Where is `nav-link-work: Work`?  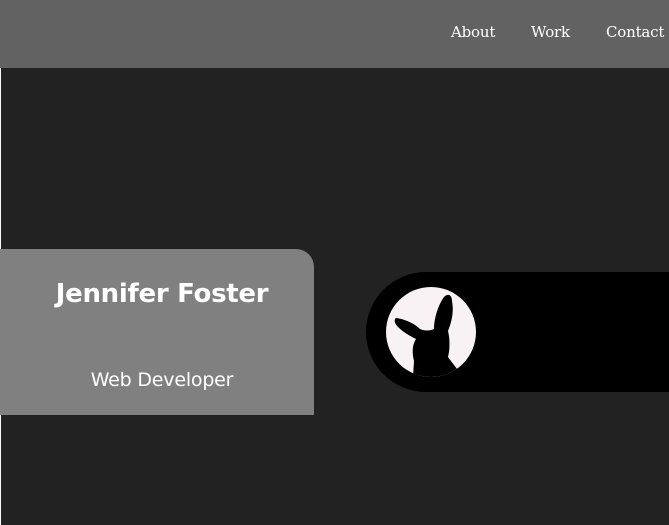 nav-link-work: Work is located at coordinates (550, 32).